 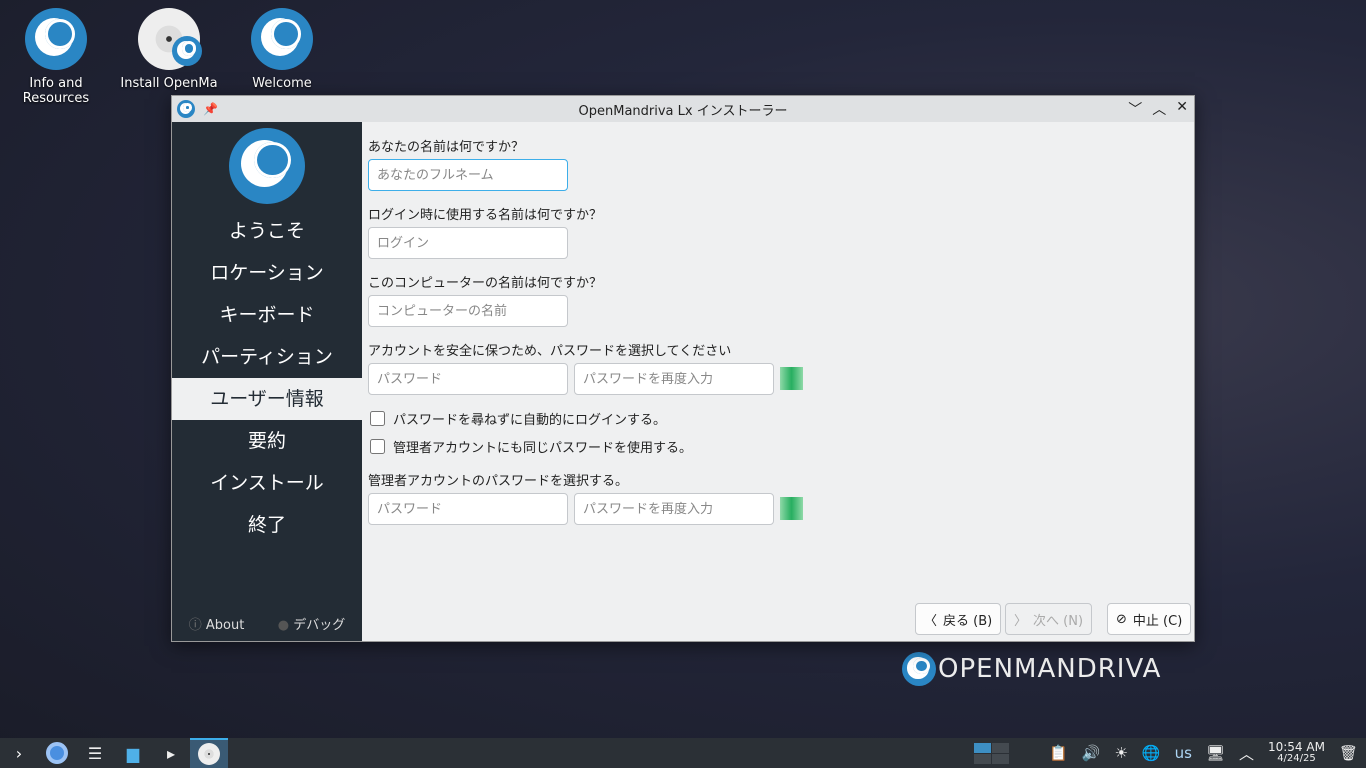 I want to click on openmandriva-logo: OPENMANDRIVA, so click(x=1031, y=669).